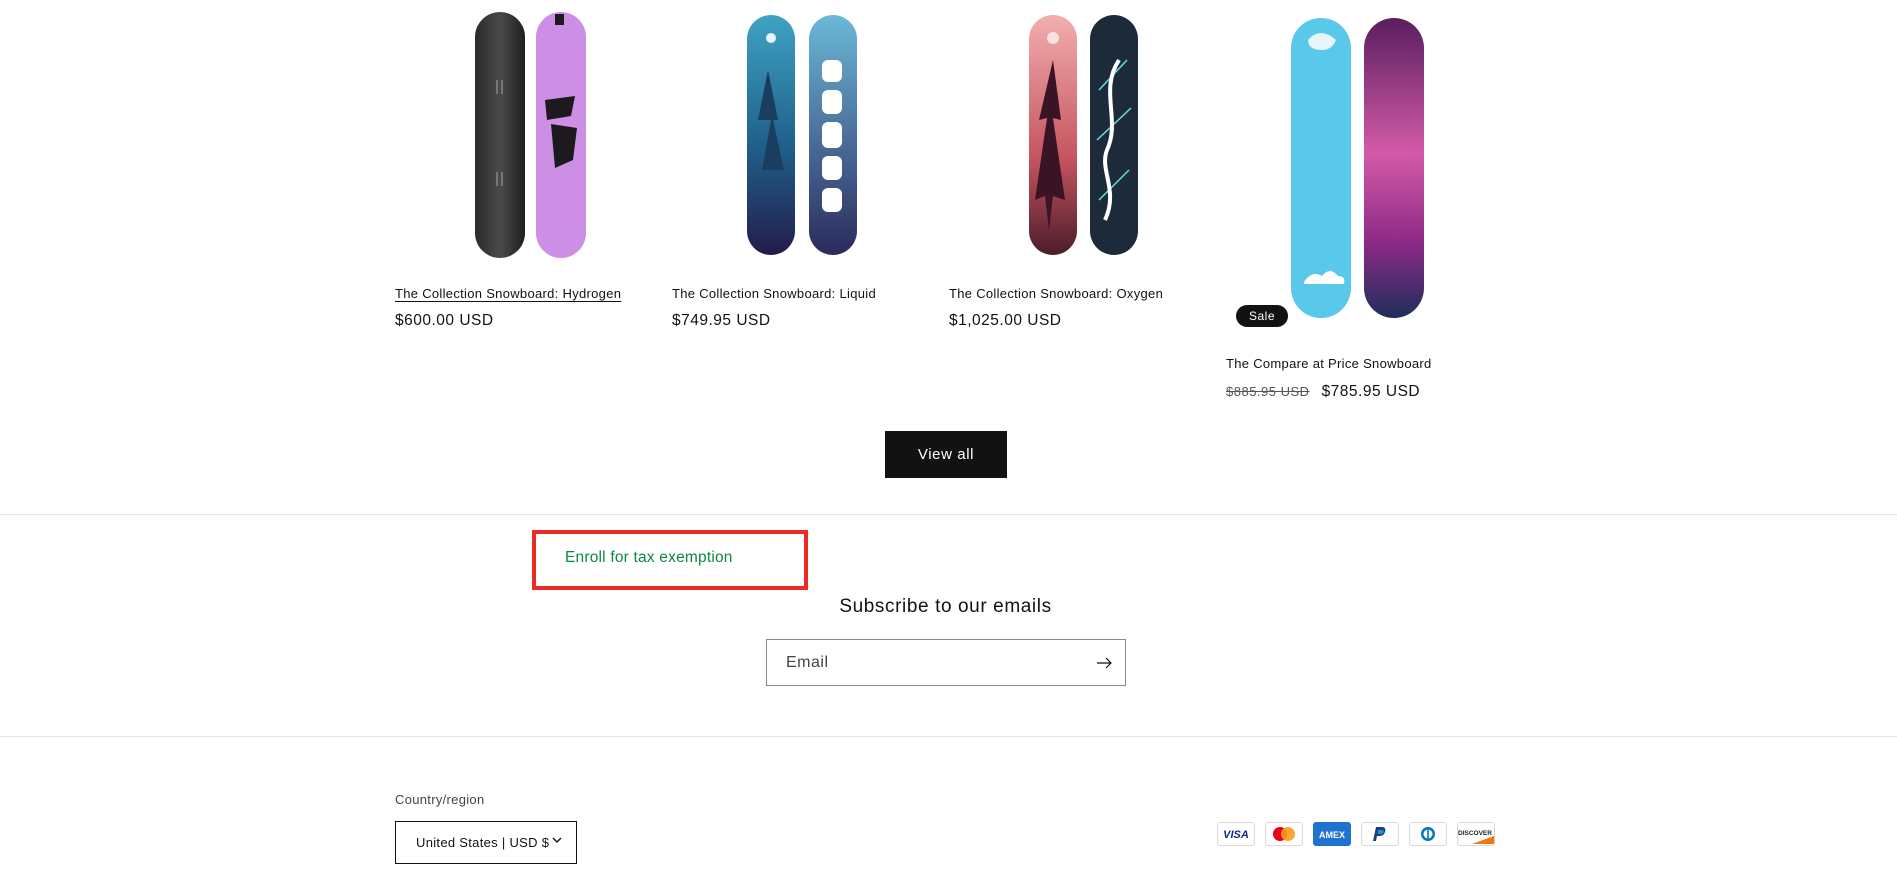 The image size is (1897, 883). I want to click on discover-icon: DISCOVER, so click(1476, 834).